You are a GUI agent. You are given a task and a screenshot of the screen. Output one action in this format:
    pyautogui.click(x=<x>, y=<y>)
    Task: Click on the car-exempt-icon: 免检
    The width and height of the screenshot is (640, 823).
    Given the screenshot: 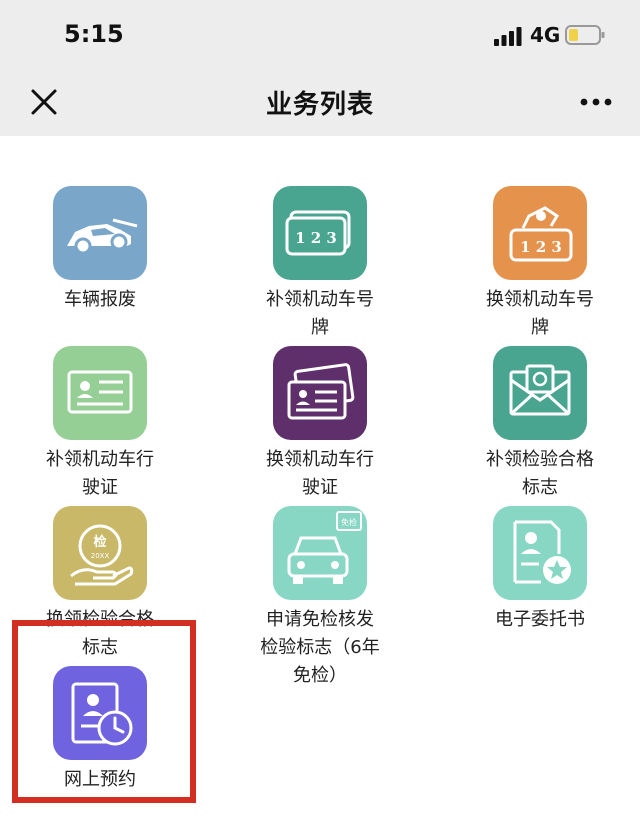 What is the action you would take?
    pyautogui.click(x=320, y=553)
    